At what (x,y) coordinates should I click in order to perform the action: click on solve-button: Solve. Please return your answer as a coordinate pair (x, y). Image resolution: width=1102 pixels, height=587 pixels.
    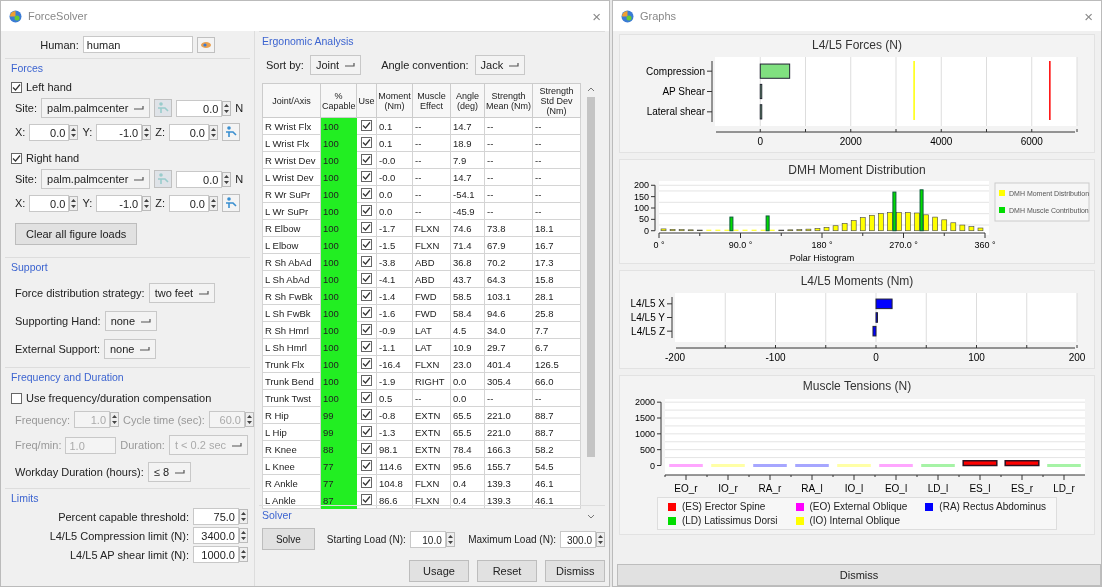
    Looking at the image, I should click on (288, 539).